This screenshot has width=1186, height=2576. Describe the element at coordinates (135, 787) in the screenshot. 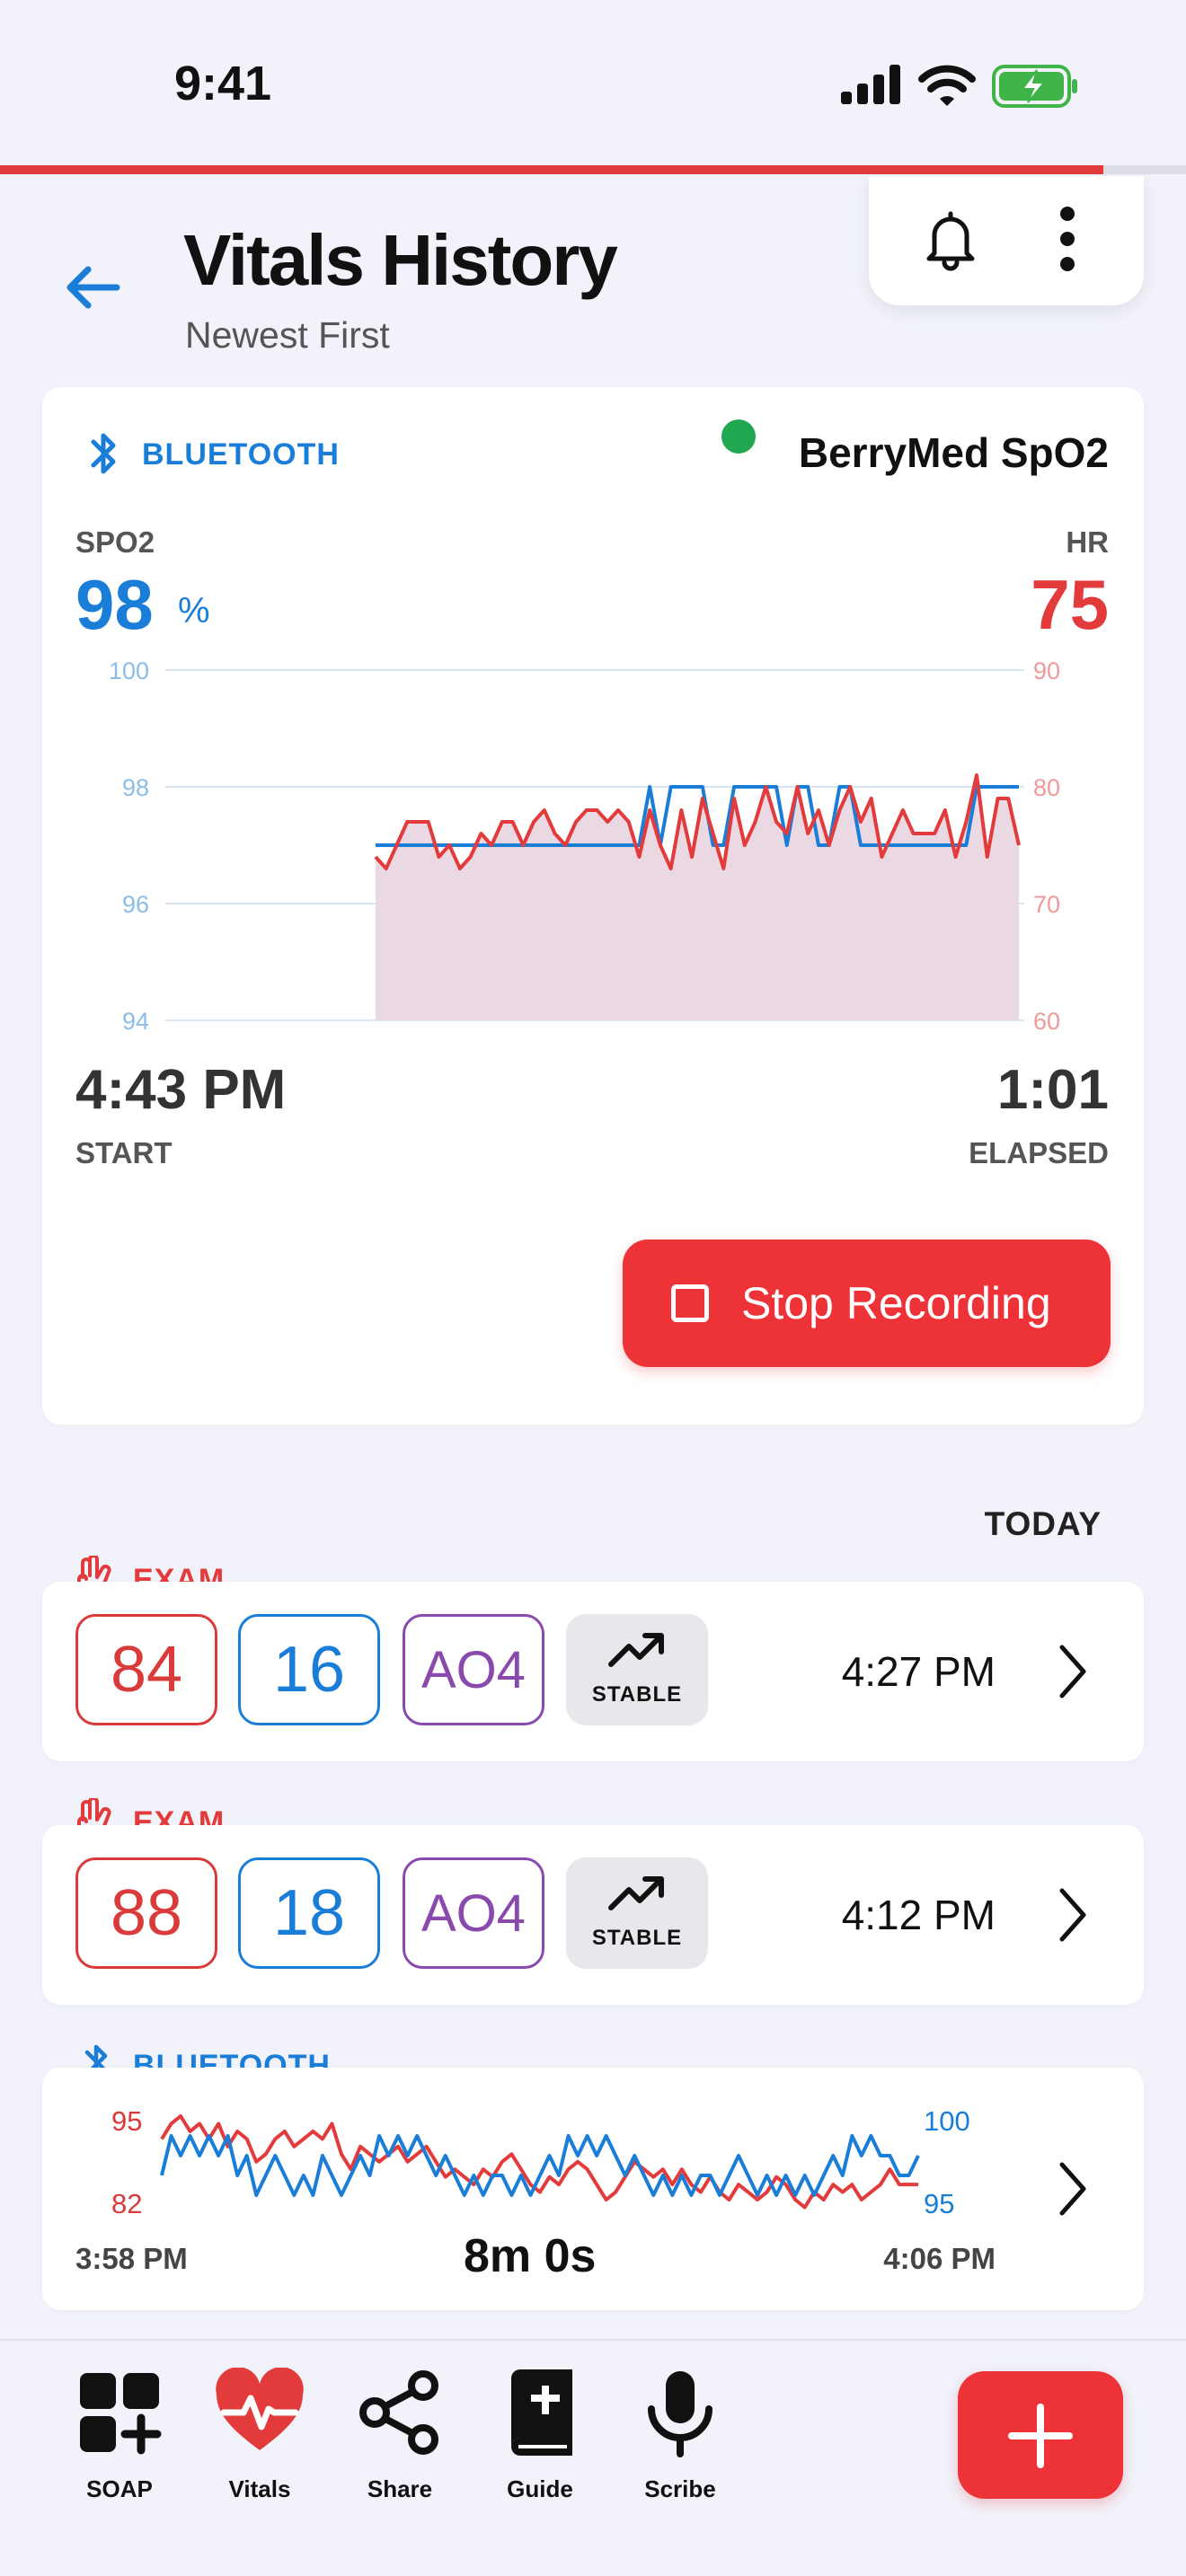

I see `chart-tick-left: 98` at that location.